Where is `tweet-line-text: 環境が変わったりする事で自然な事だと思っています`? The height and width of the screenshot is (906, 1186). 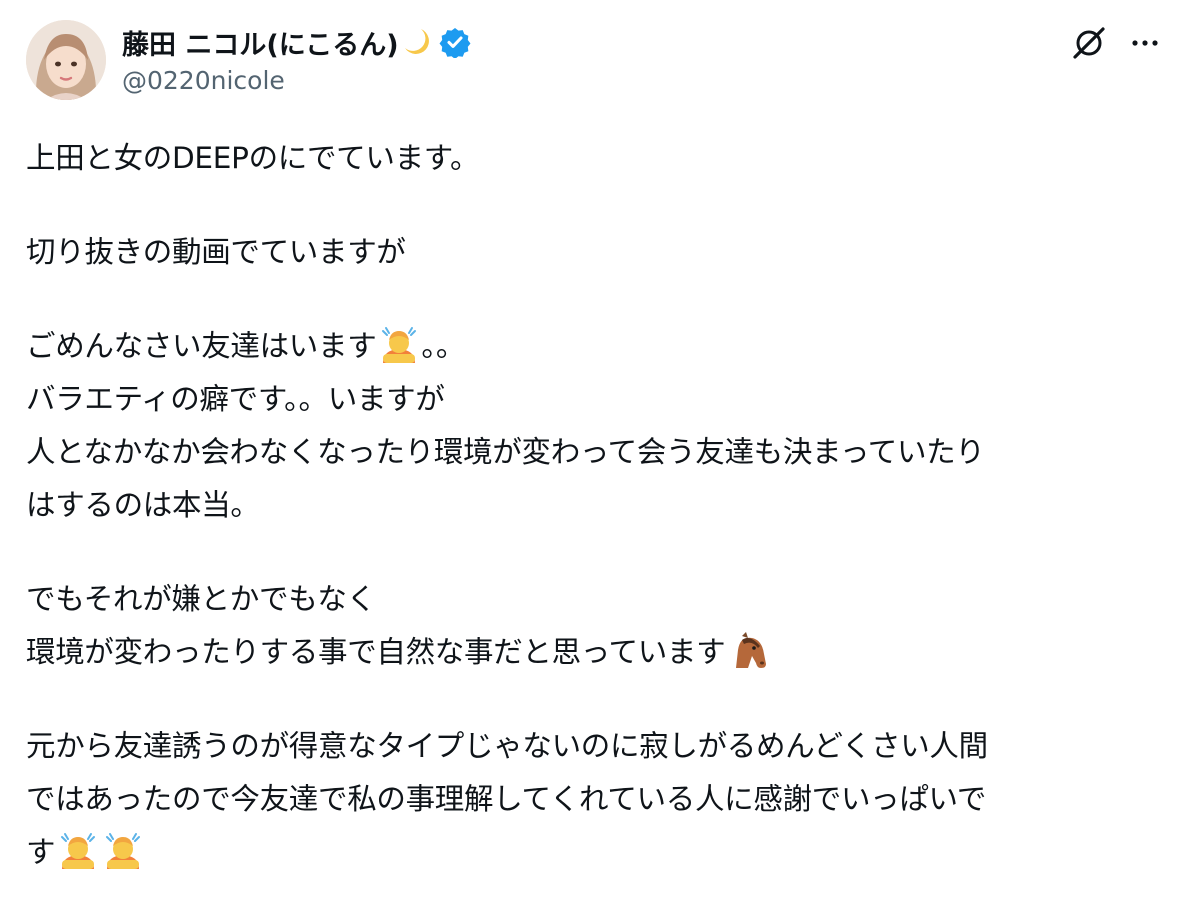
tweet-line-text: 環境が変わったりする事で自然な事だと思っています is located at coordinates (376, 652).